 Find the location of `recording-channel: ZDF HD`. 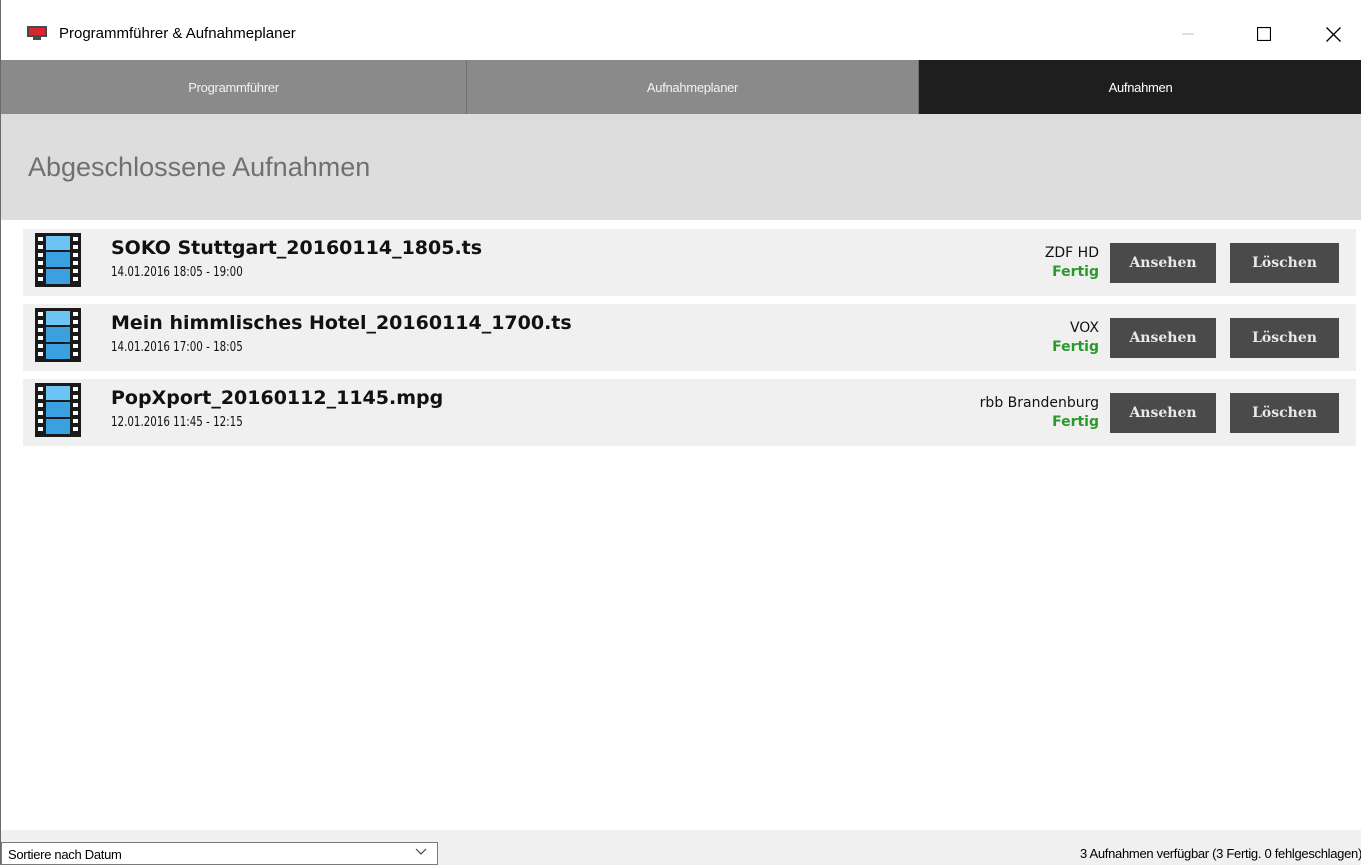

recording-channel: ZDF HD is located at coordinates (1071, 253).